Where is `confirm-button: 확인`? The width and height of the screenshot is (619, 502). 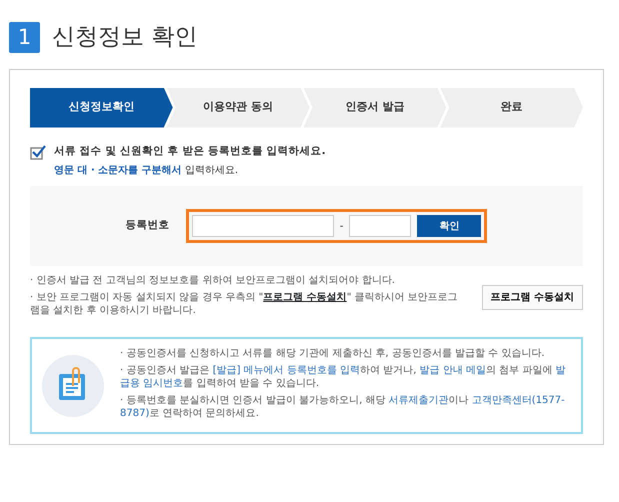 confirm-button: 확인 is located at coordinates (449, 226).